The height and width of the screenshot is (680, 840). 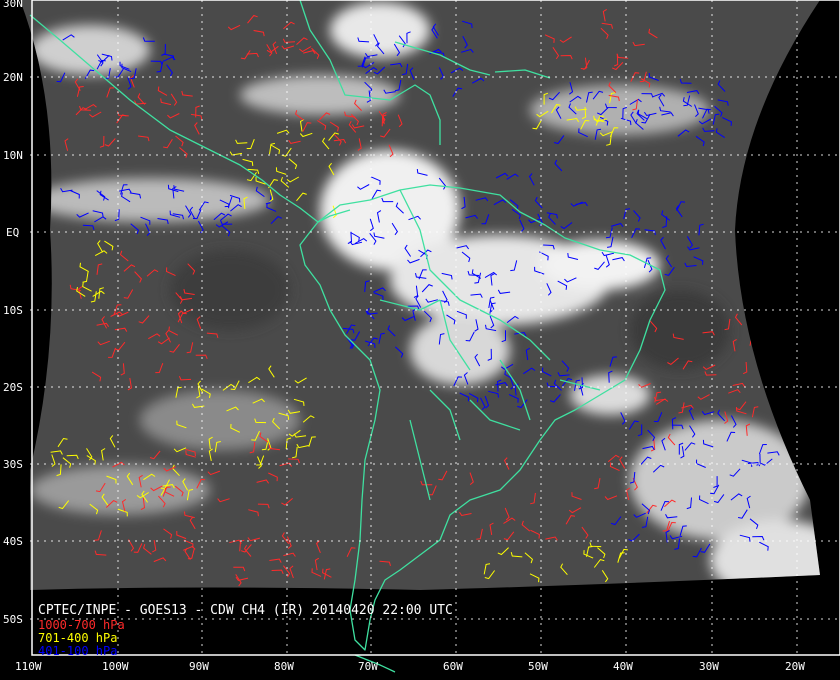 What do you see at coordinates (13, 464) in the screenshot?
I see `lat-label-30s: 30S` at bounding box center [13, 464].